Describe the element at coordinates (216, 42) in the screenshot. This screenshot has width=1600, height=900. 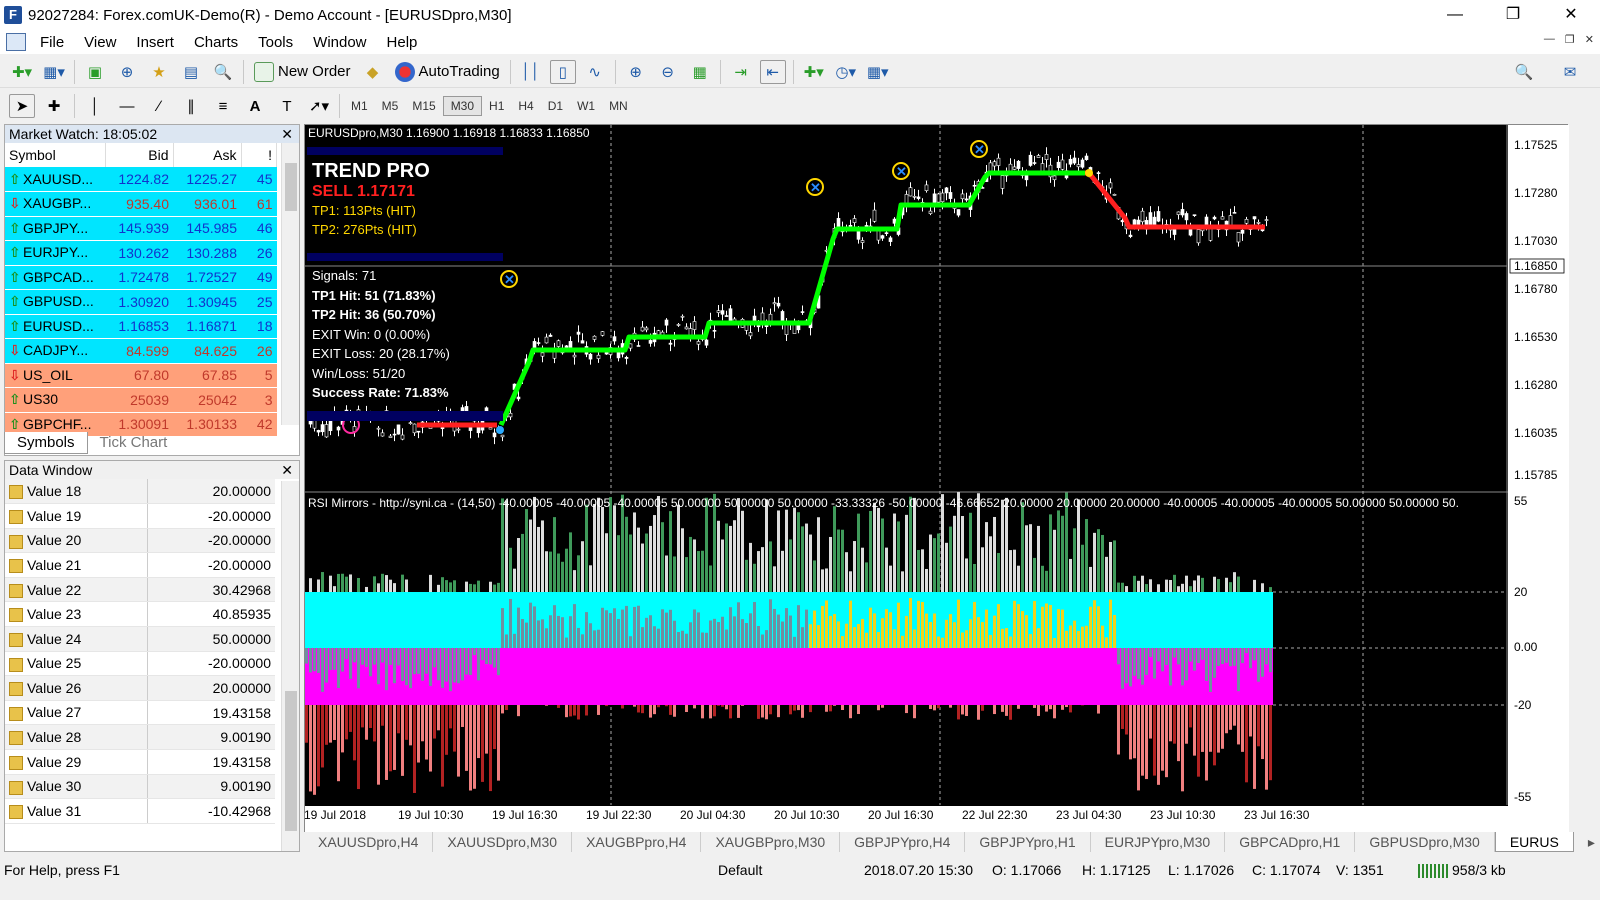
I see `menu-charts: Charts` at that location.